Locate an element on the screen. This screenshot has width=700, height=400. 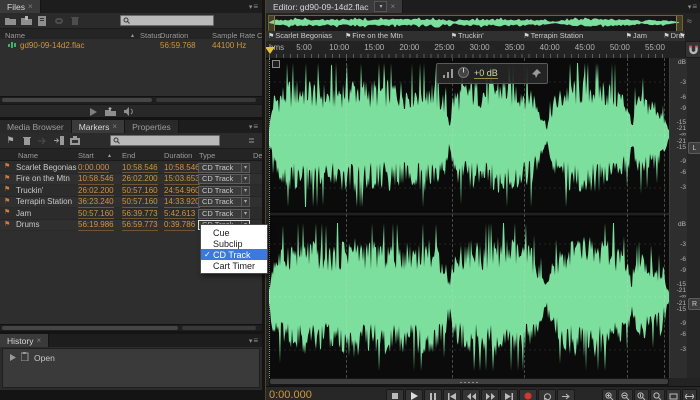
play-button is located at coordinates (414, 394).